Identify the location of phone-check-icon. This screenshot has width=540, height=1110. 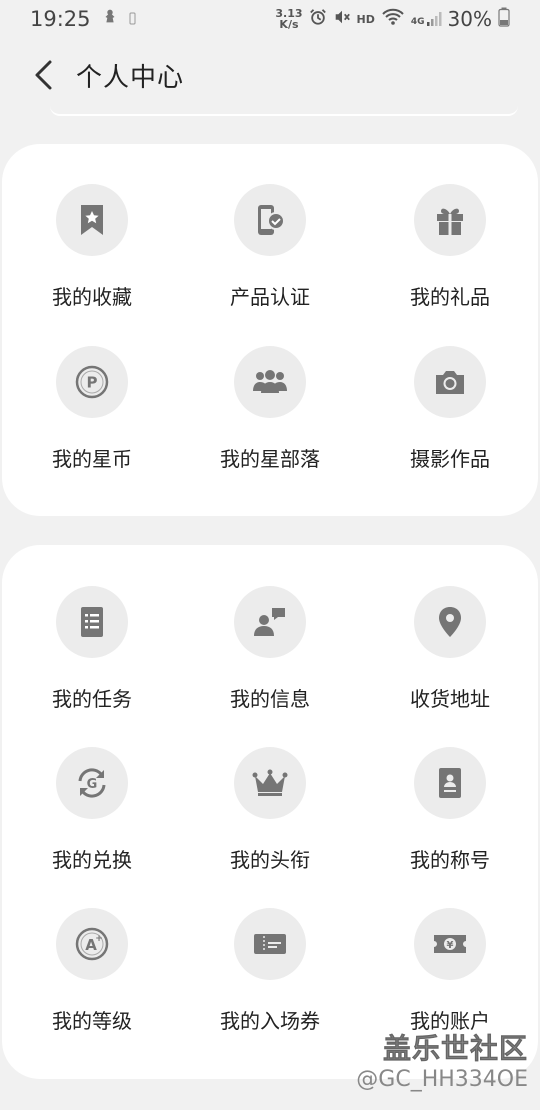
(271, 220).